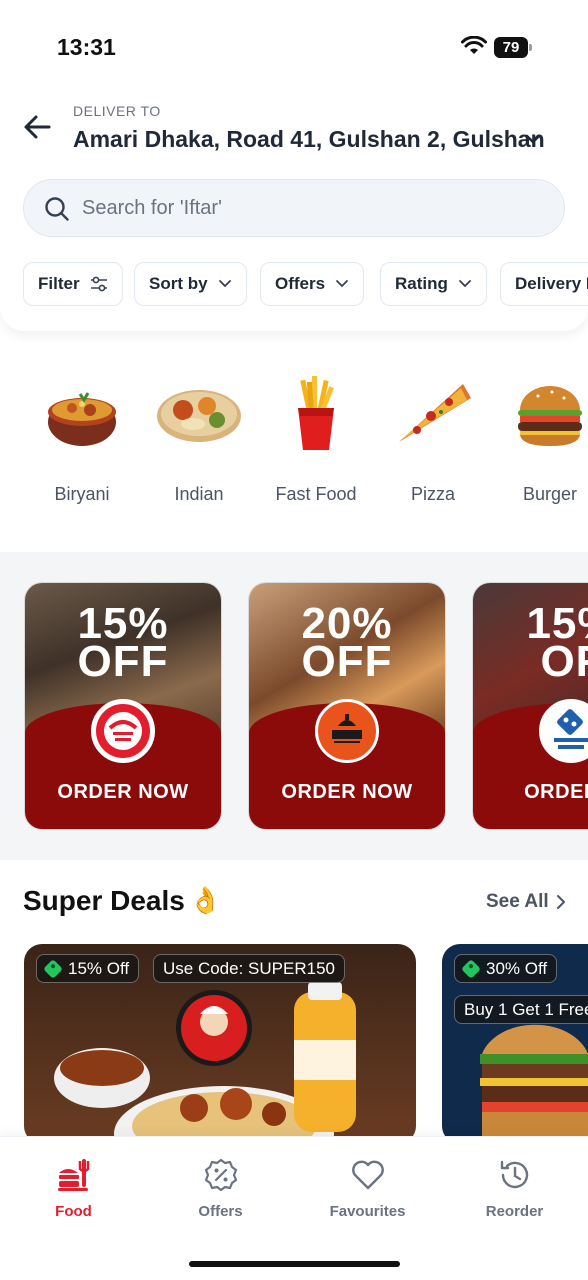  What do you see at coordinates (309, 139) in the screenshot?
I see `delivery-address: Amari Dhaka, Road 41, Gulshan 2, Gulshan` at bounding box center [309, 139].